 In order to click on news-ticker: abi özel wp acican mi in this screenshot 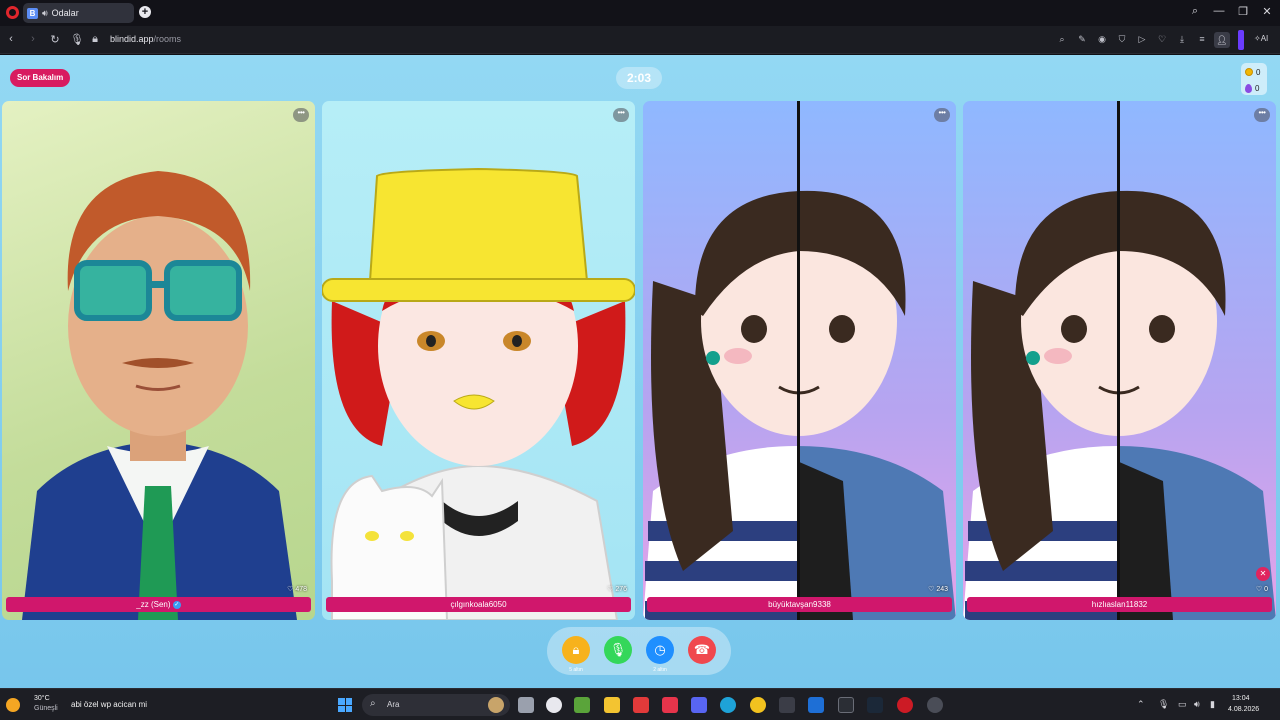, I will do `click(109, 704)`.